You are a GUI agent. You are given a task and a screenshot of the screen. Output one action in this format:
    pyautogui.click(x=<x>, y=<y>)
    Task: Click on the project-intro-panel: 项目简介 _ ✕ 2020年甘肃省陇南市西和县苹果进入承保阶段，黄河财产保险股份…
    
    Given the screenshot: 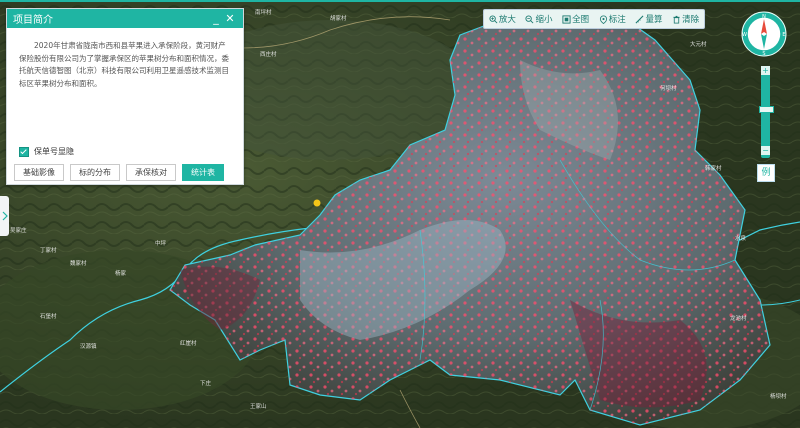 What is the action you would take?
    pyautogui.click(x=125, y=96)
    